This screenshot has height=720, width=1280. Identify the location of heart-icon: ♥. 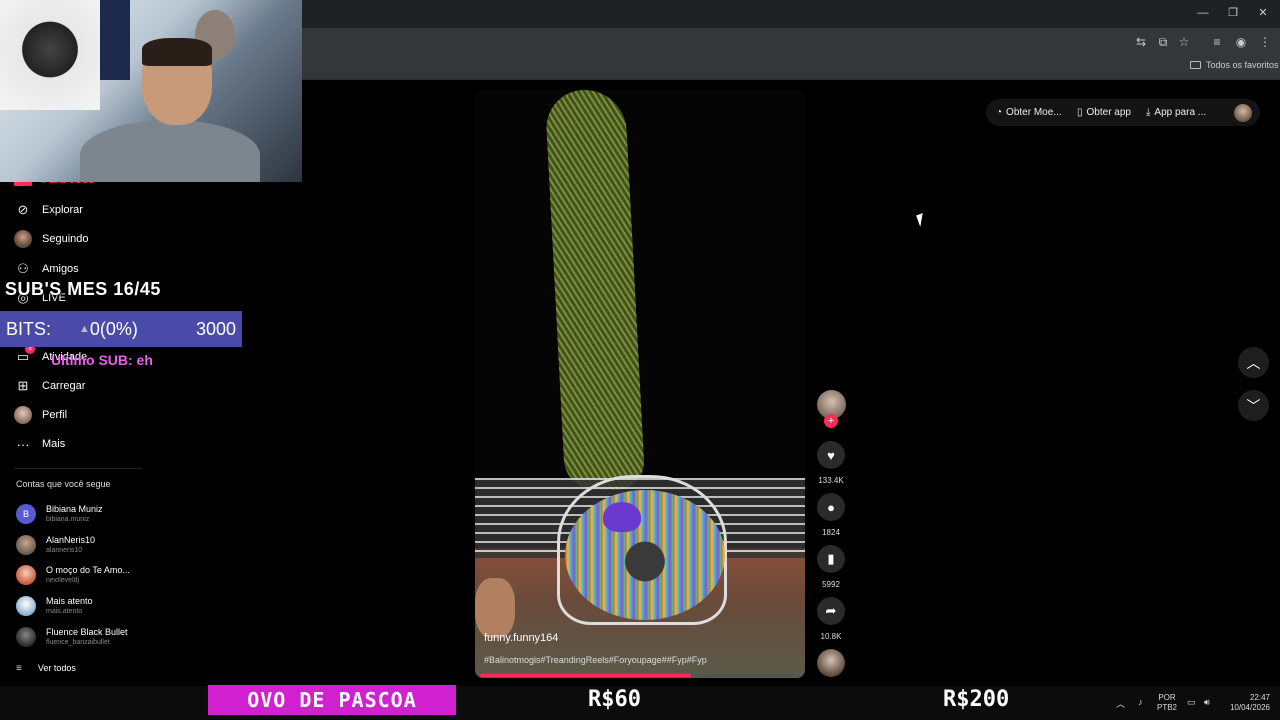
(831, 455).